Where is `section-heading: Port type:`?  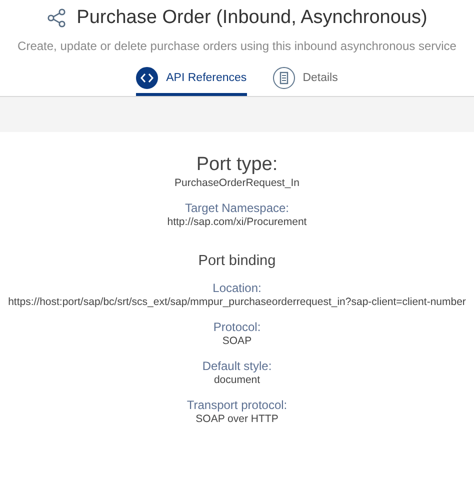
section-heading: Port type: is located at coordinates (237, 165).